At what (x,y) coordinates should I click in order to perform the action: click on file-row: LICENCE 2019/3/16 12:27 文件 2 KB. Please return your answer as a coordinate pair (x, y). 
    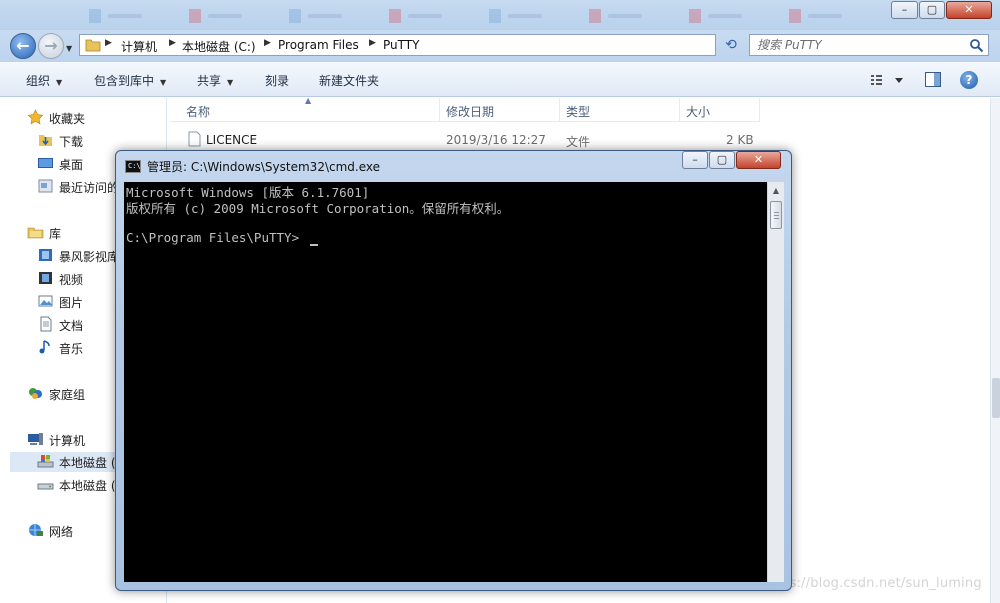
    Looking at the image, I should click on (470, 140).